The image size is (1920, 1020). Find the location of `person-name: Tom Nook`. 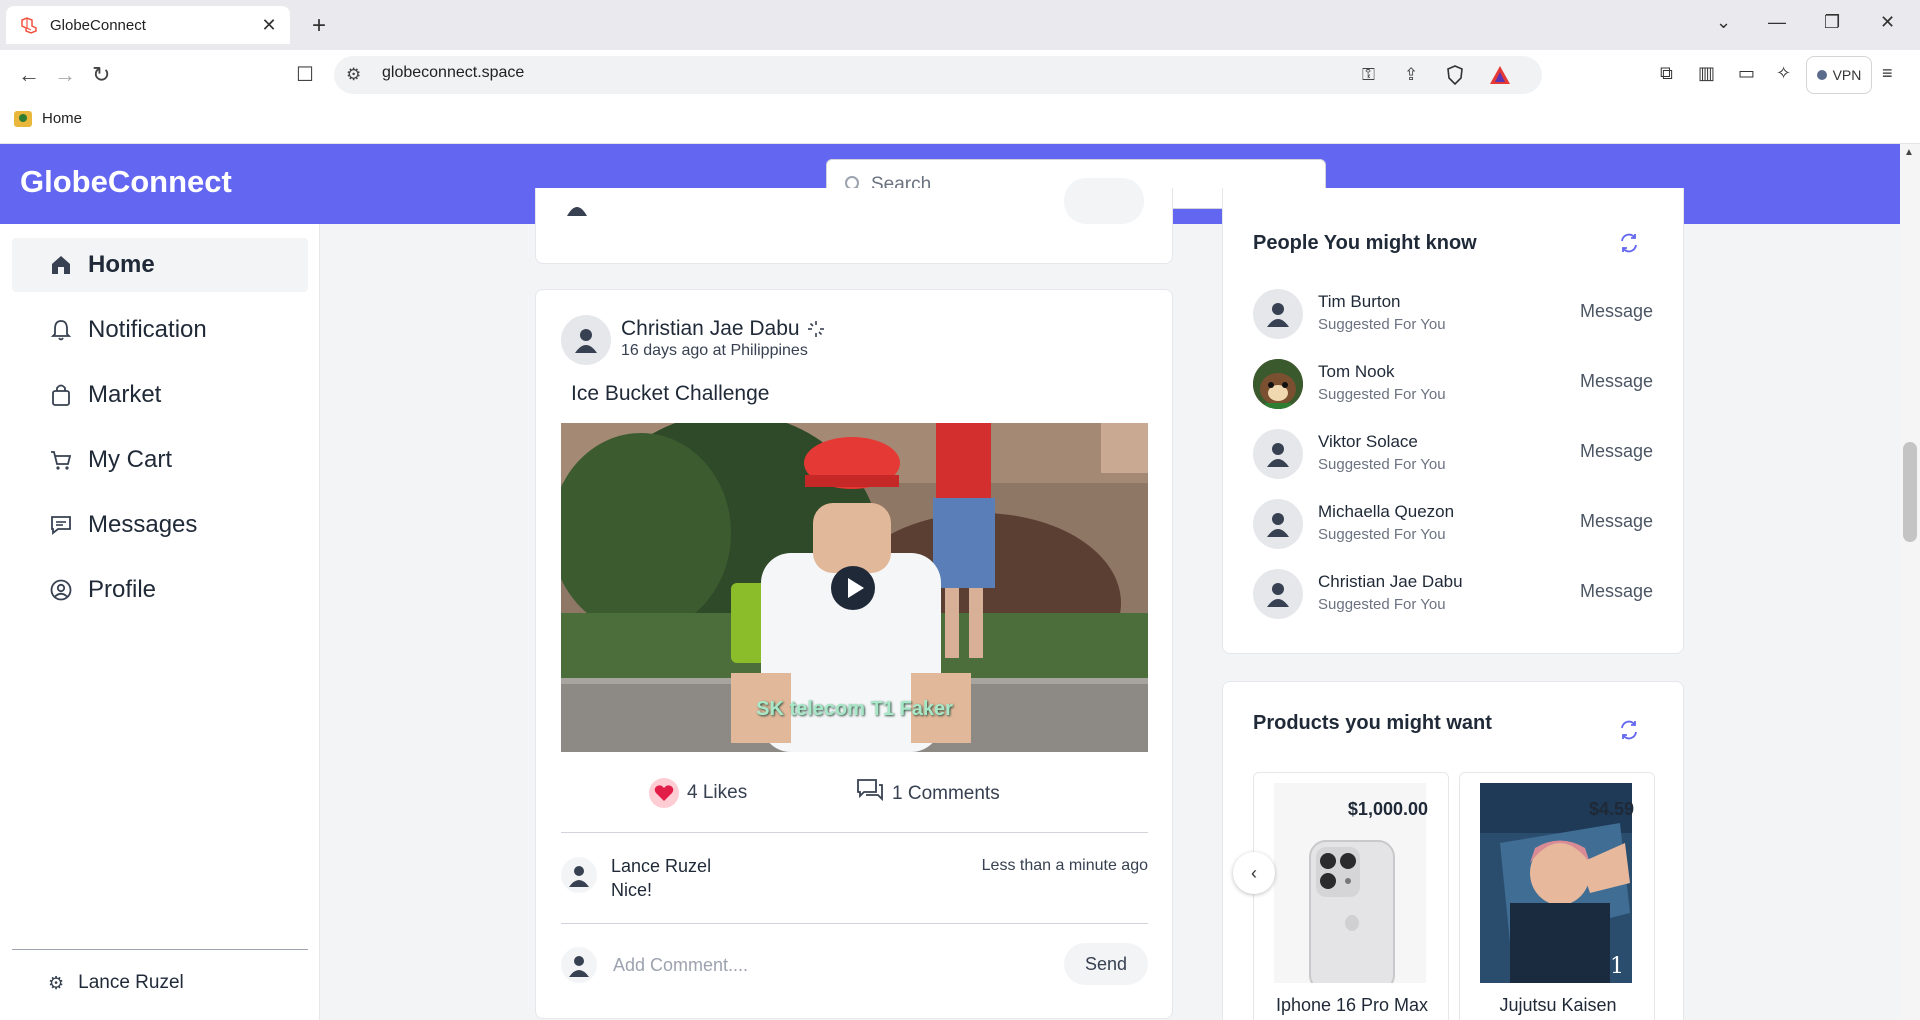

person-name: Tom Nook is located at coordinates (1356, 372).